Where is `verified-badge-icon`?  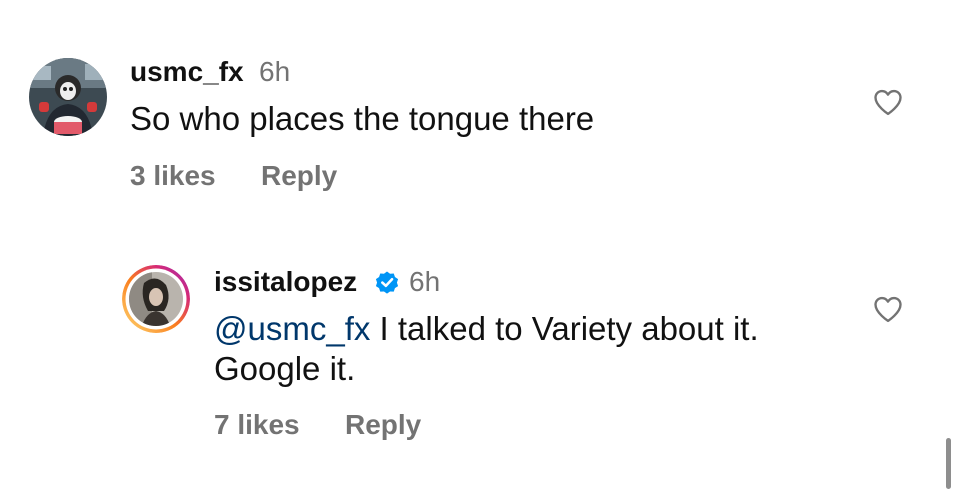 verified-badge-icon is located at coordinates (387, 282).